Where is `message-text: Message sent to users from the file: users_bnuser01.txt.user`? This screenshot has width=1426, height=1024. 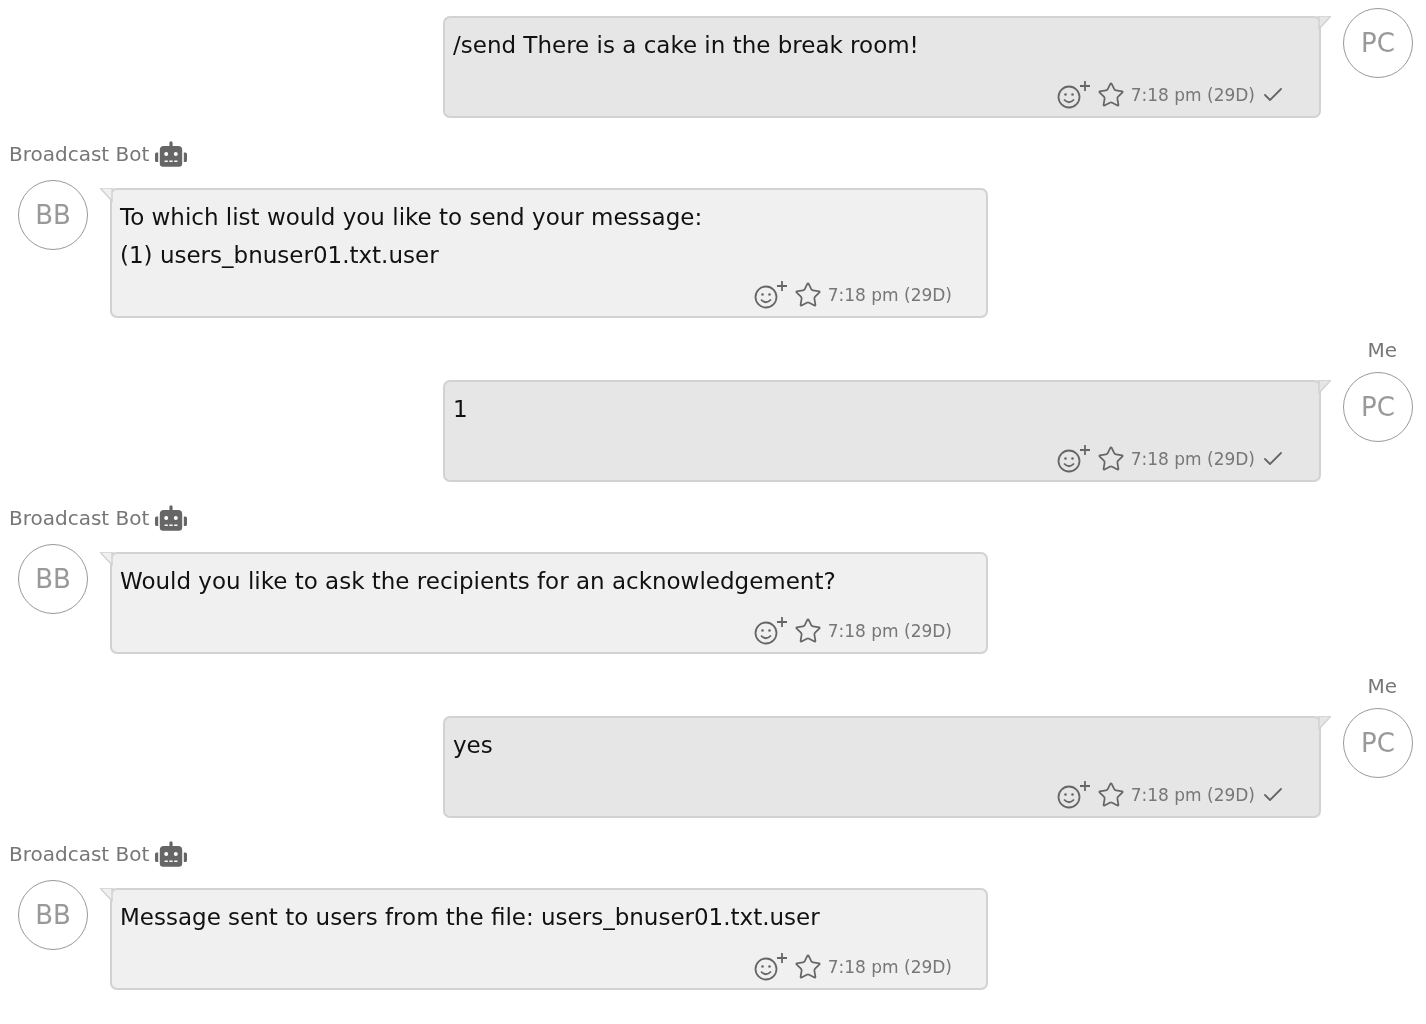
message-text: Message sent to users from the file: users_bnuser01.txt.user is located at coordinates (470, 917).